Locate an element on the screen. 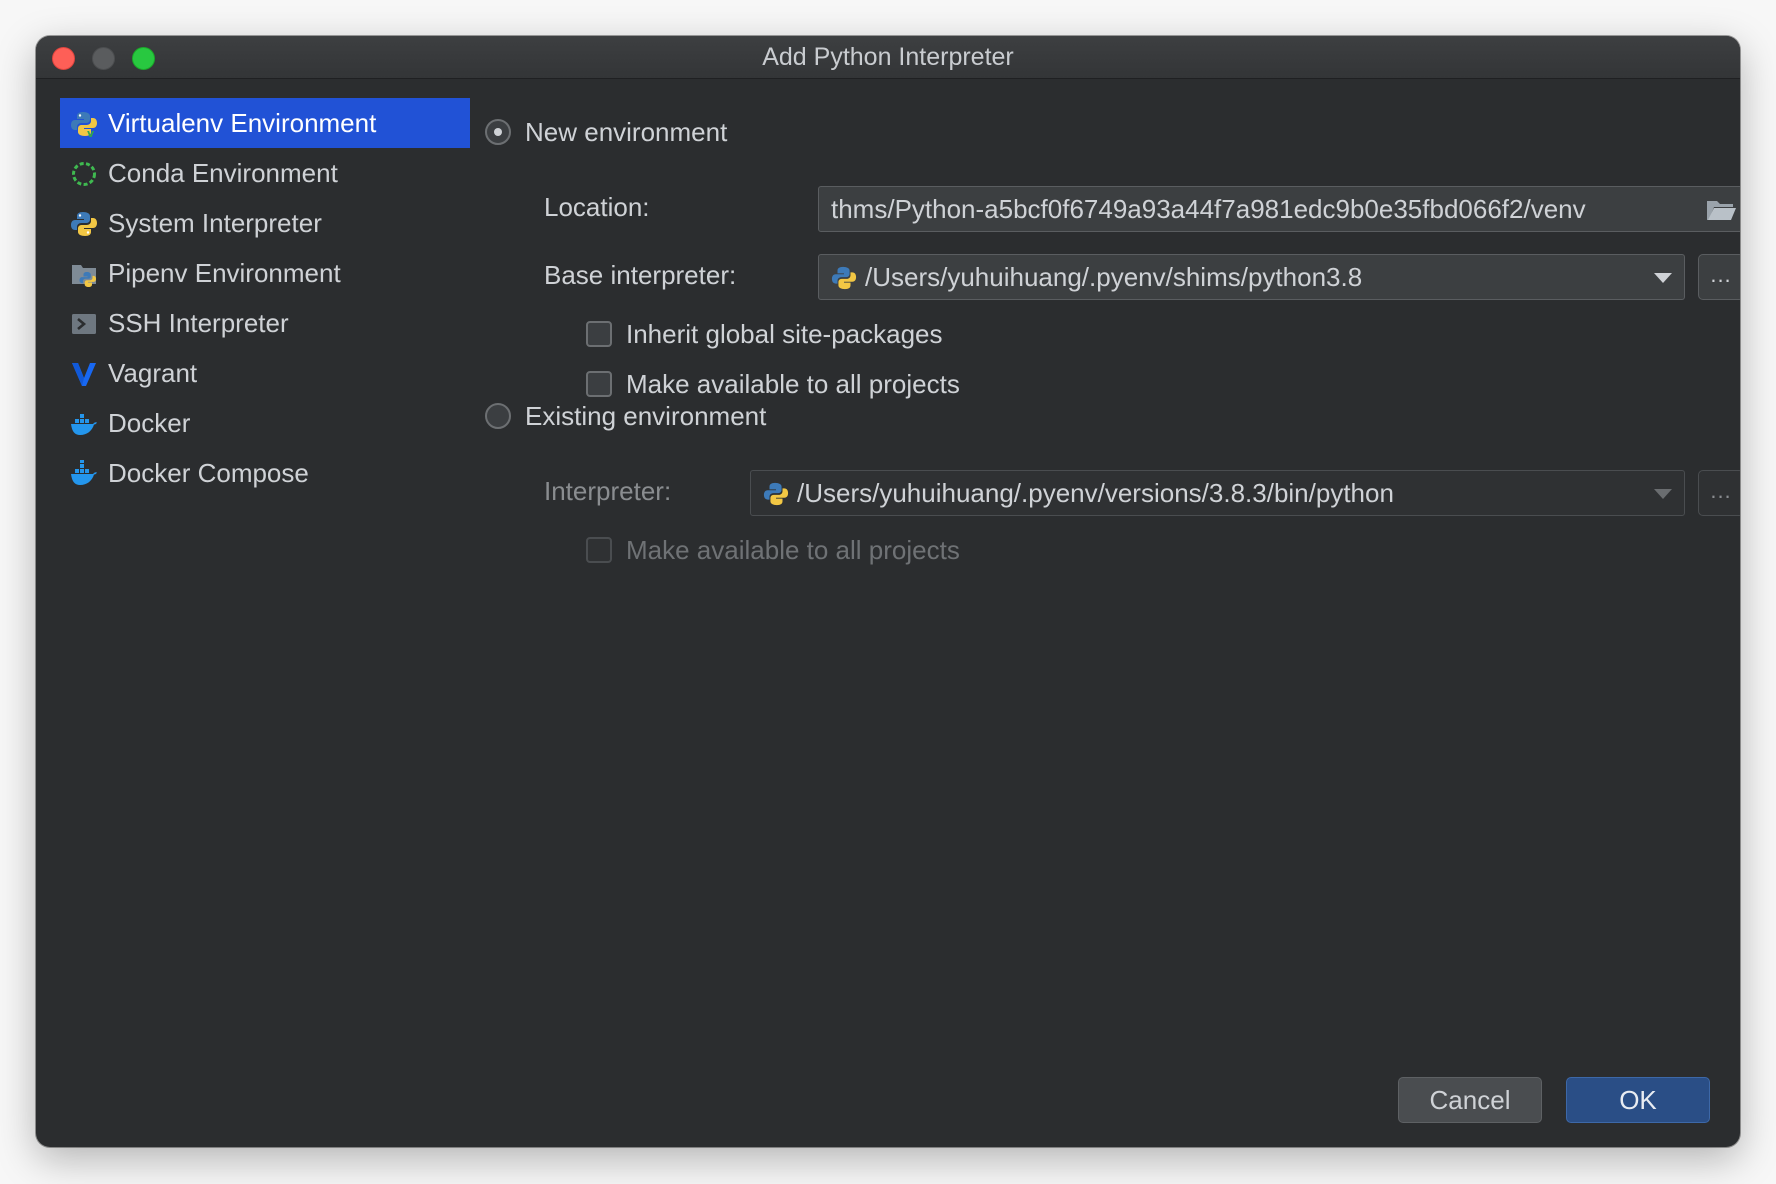  existing-environment-radio is located at coordinates (498, 416).